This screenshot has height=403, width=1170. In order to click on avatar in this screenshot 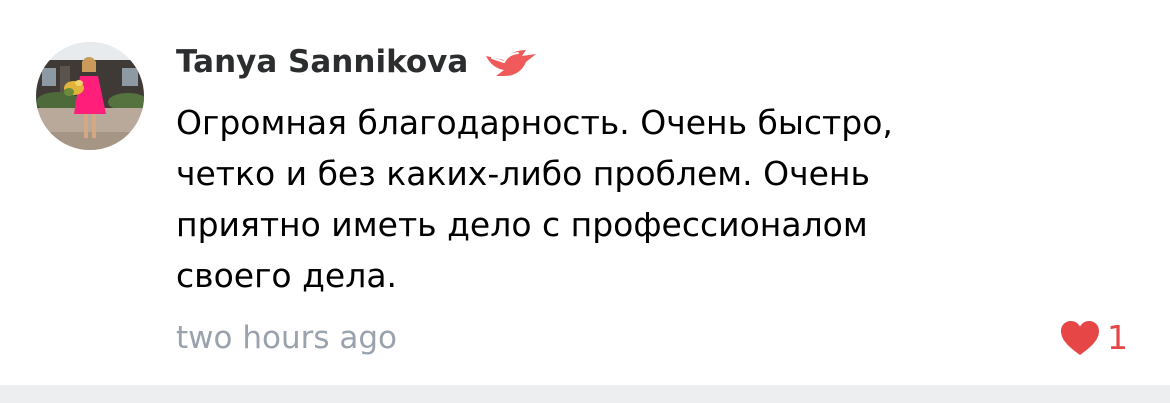, I will do `click(90, 96)`.